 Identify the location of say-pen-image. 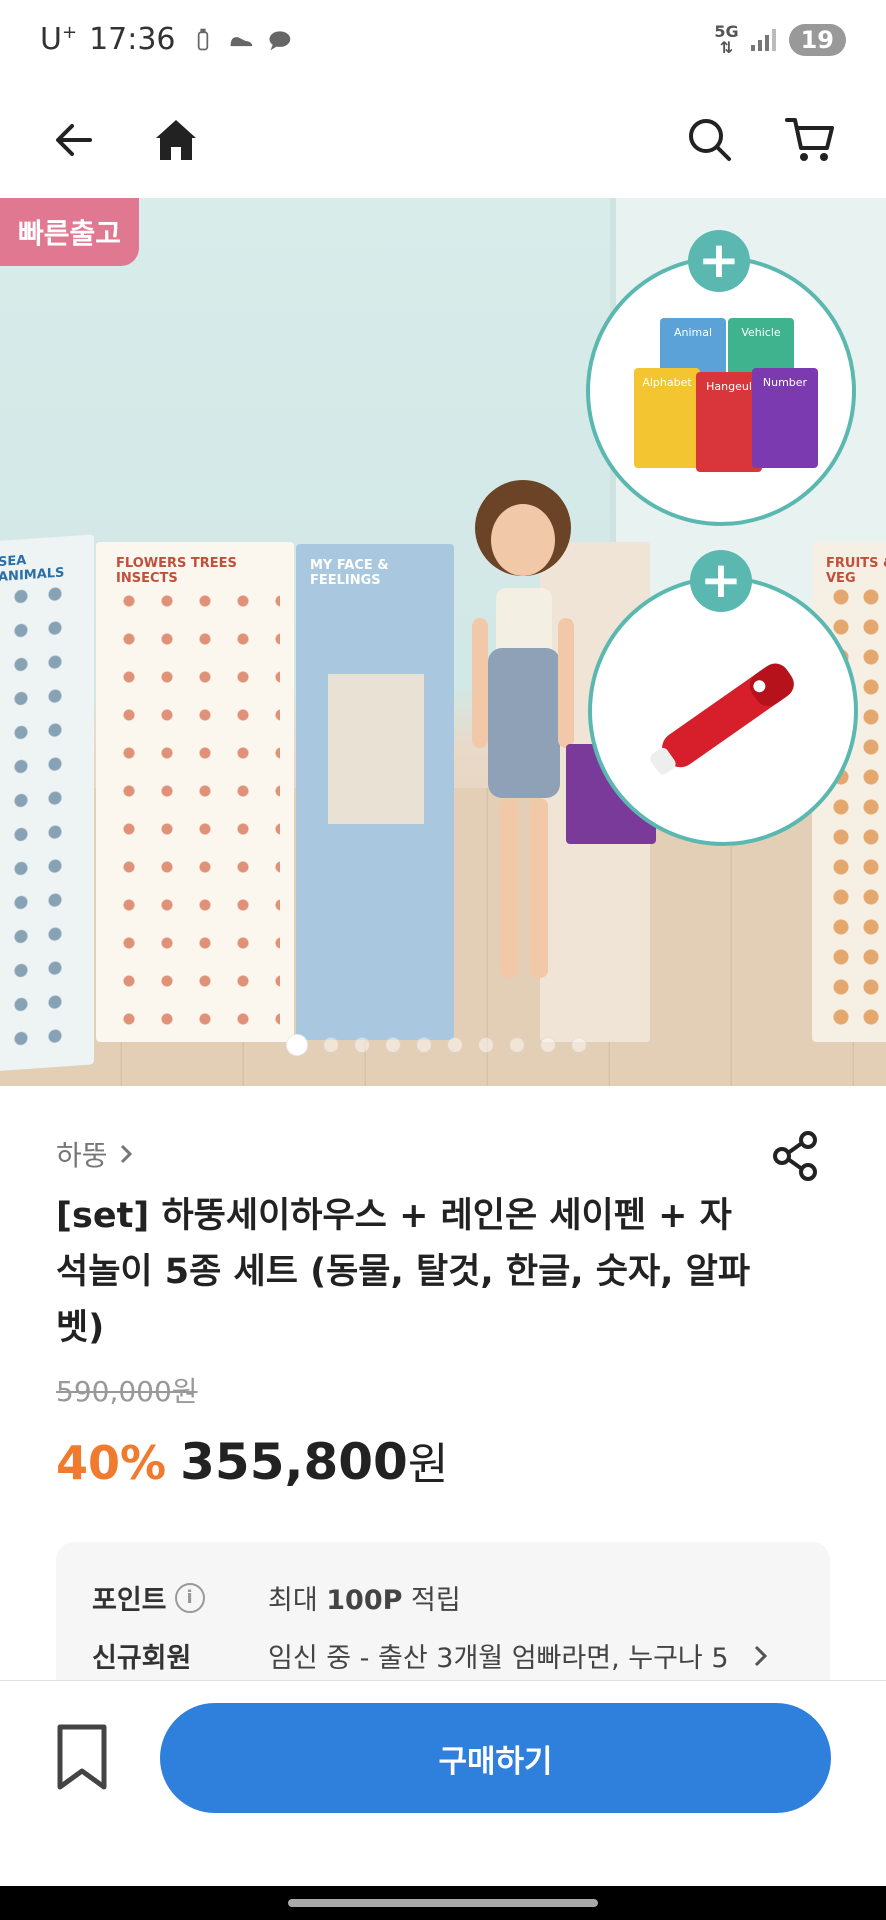
(722, 719).